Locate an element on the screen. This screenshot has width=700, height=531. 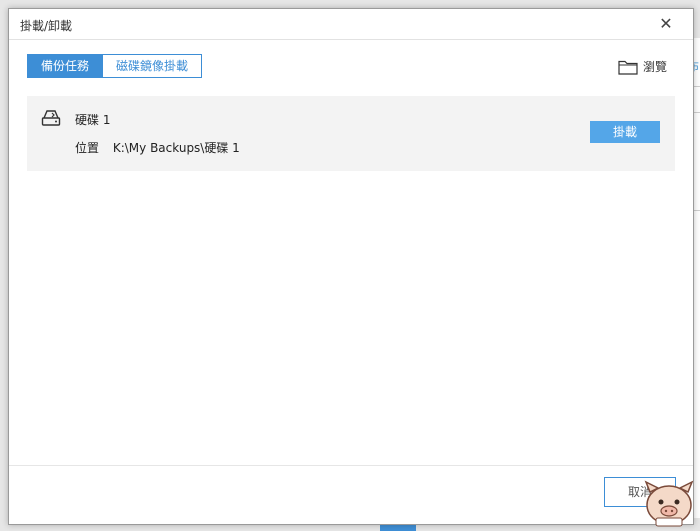
folder-icon is located at coordinates (628, 67).